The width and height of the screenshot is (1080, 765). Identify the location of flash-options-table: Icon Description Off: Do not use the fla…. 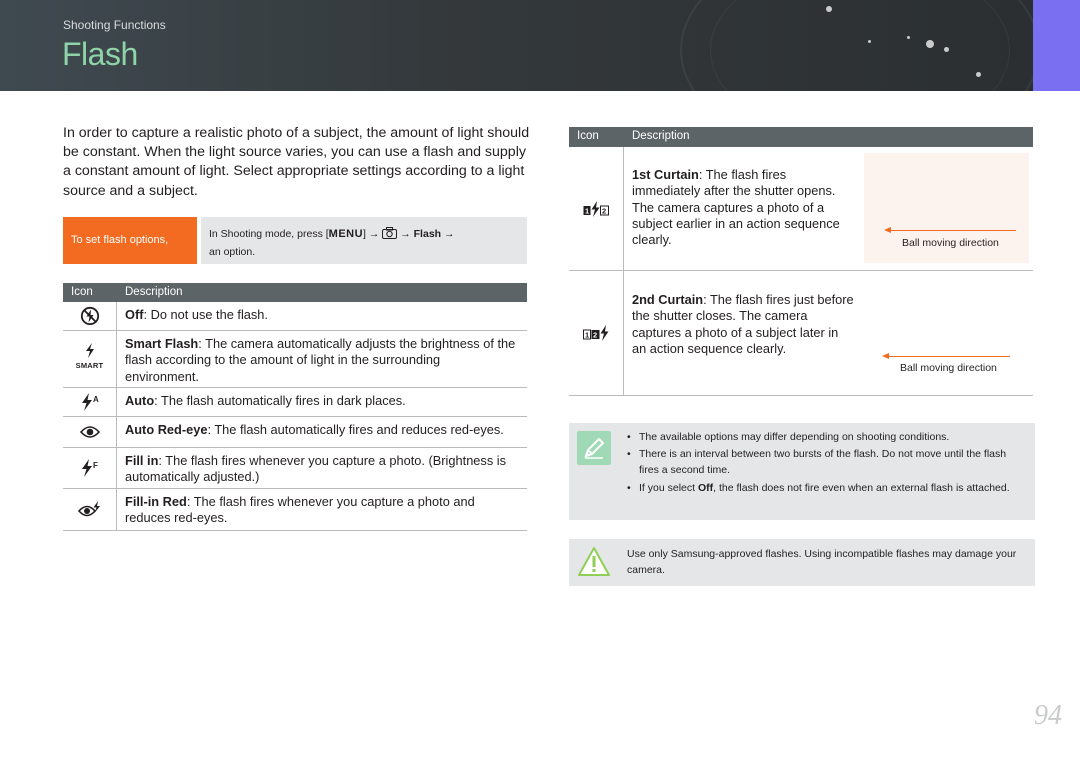
(295, 407).